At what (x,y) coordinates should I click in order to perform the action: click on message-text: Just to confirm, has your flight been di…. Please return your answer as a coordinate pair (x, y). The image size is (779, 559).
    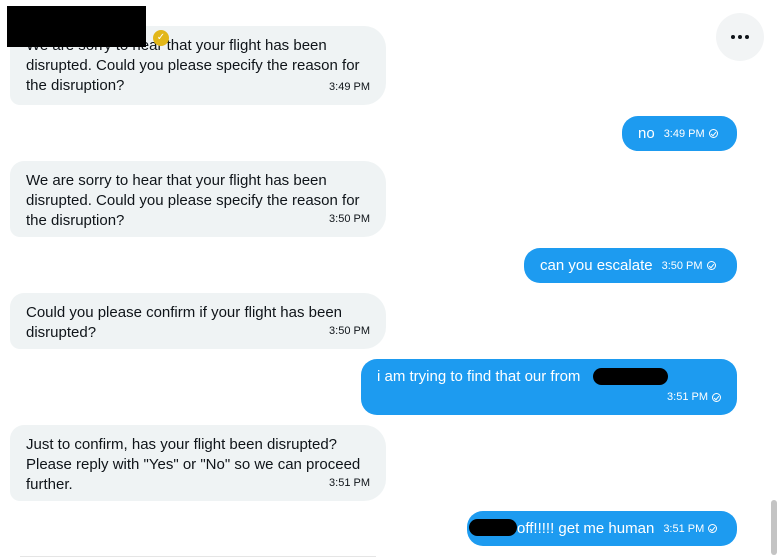
    Looking at the image, I should click on (193, 464).